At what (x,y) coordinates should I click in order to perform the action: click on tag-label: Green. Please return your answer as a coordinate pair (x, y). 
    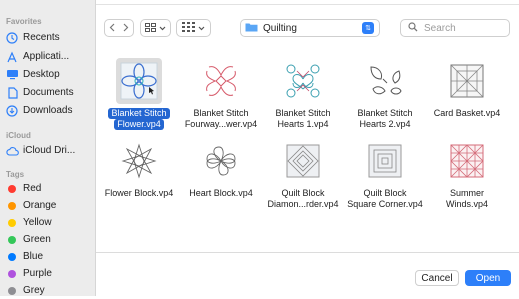
    Looking at the image, I should click on (37, 239).